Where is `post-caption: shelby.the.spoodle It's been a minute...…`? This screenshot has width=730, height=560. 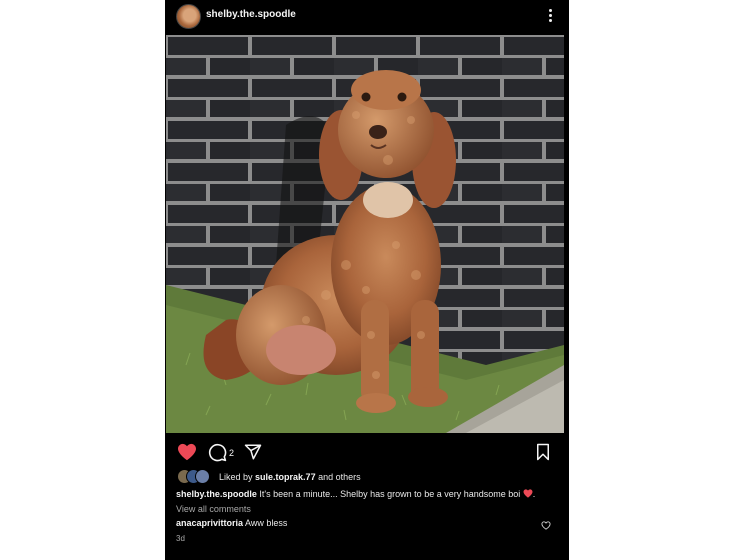 post-caption: shelby.the.spoodle It's been a minute...… is located at coordinates (356, 494).